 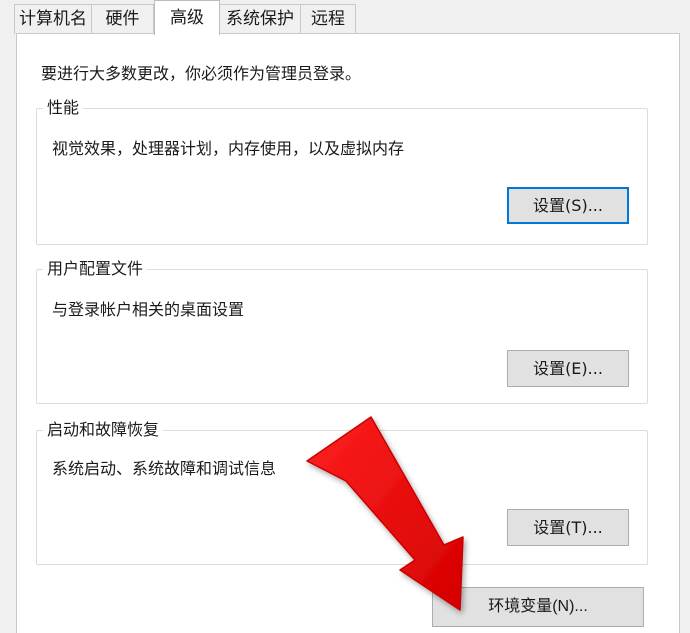 I want to click on tab-advanced: 高级, so click(x=187, y=17).